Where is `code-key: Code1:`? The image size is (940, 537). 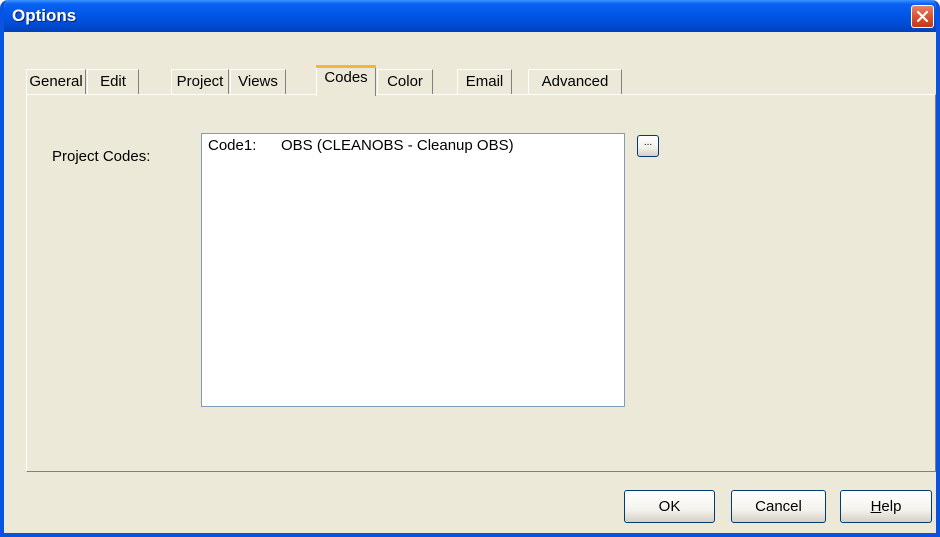 code-key: Code1: is located at coordinates (232, 145).